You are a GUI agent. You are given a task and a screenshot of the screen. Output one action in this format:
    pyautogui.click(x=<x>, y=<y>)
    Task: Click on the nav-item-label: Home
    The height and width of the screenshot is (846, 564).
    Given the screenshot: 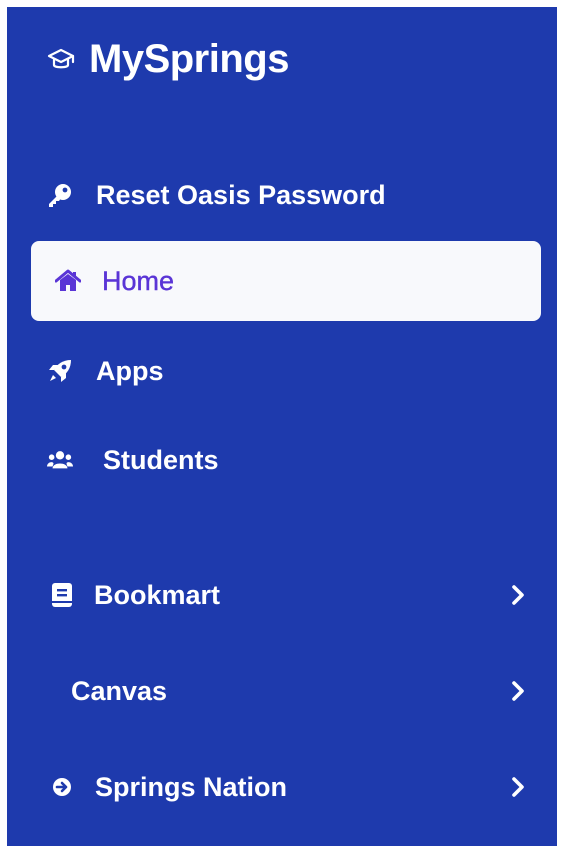 What is the action you would take?
    pyautogui.click(x=138, y=280)
    